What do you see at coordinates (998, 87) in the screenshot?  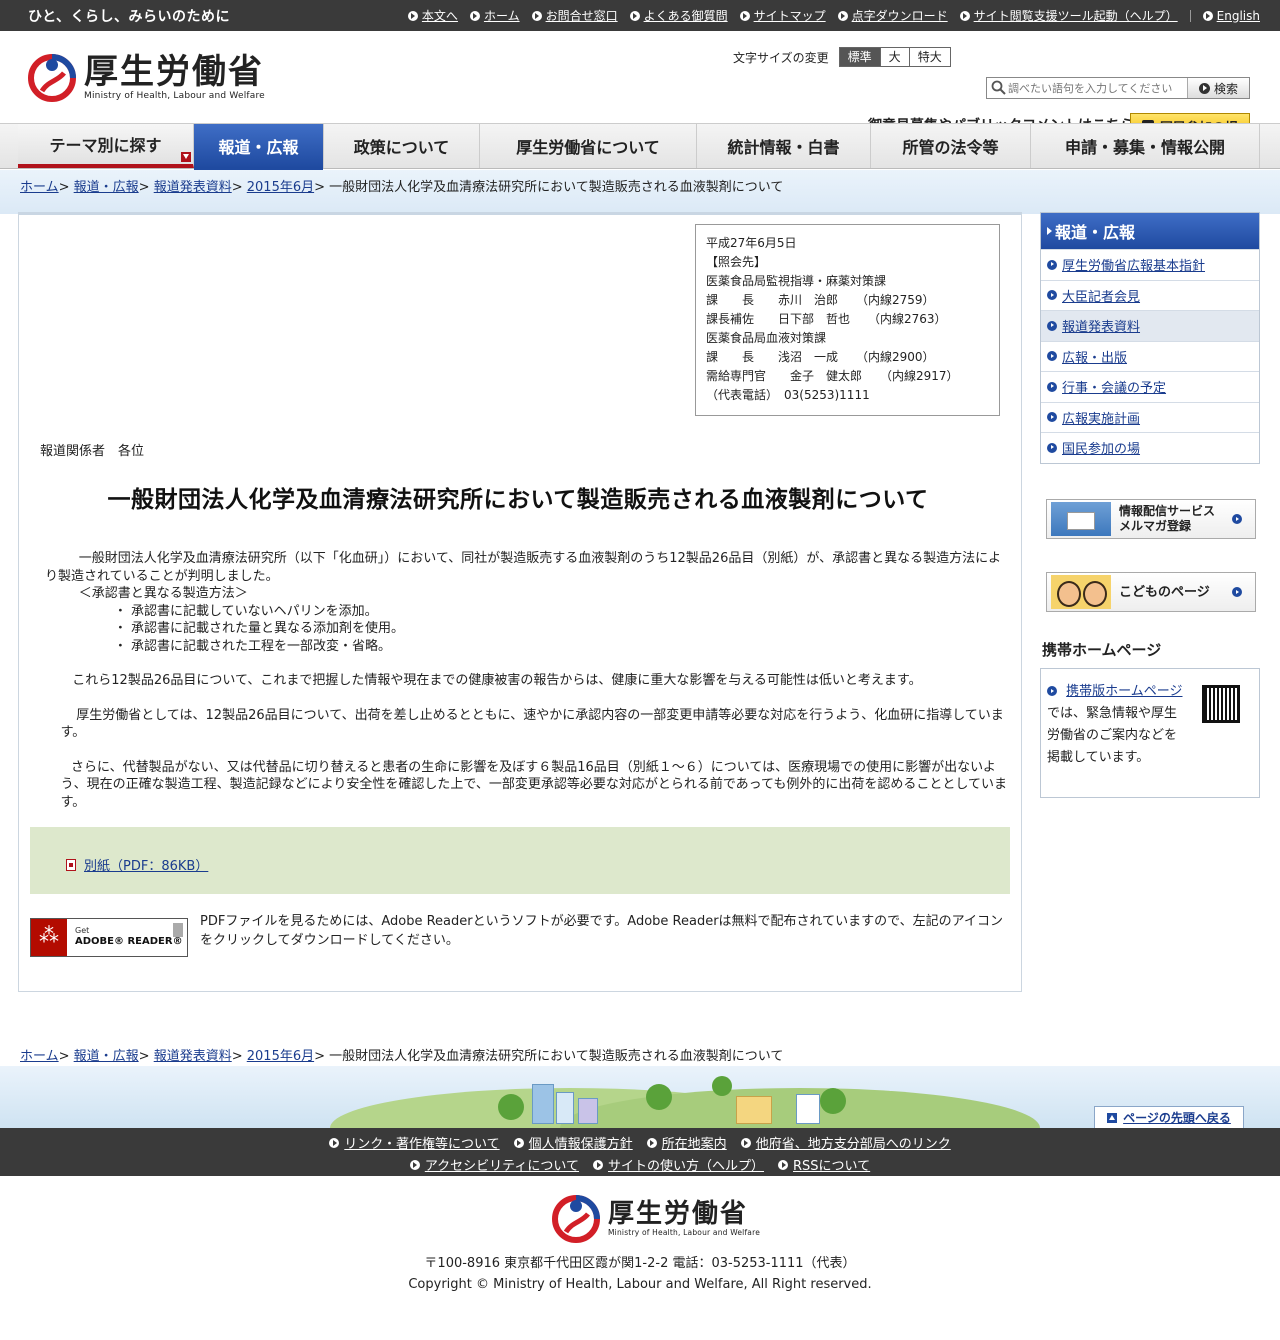 I see `search-icon` at bounding box center [998, 87].